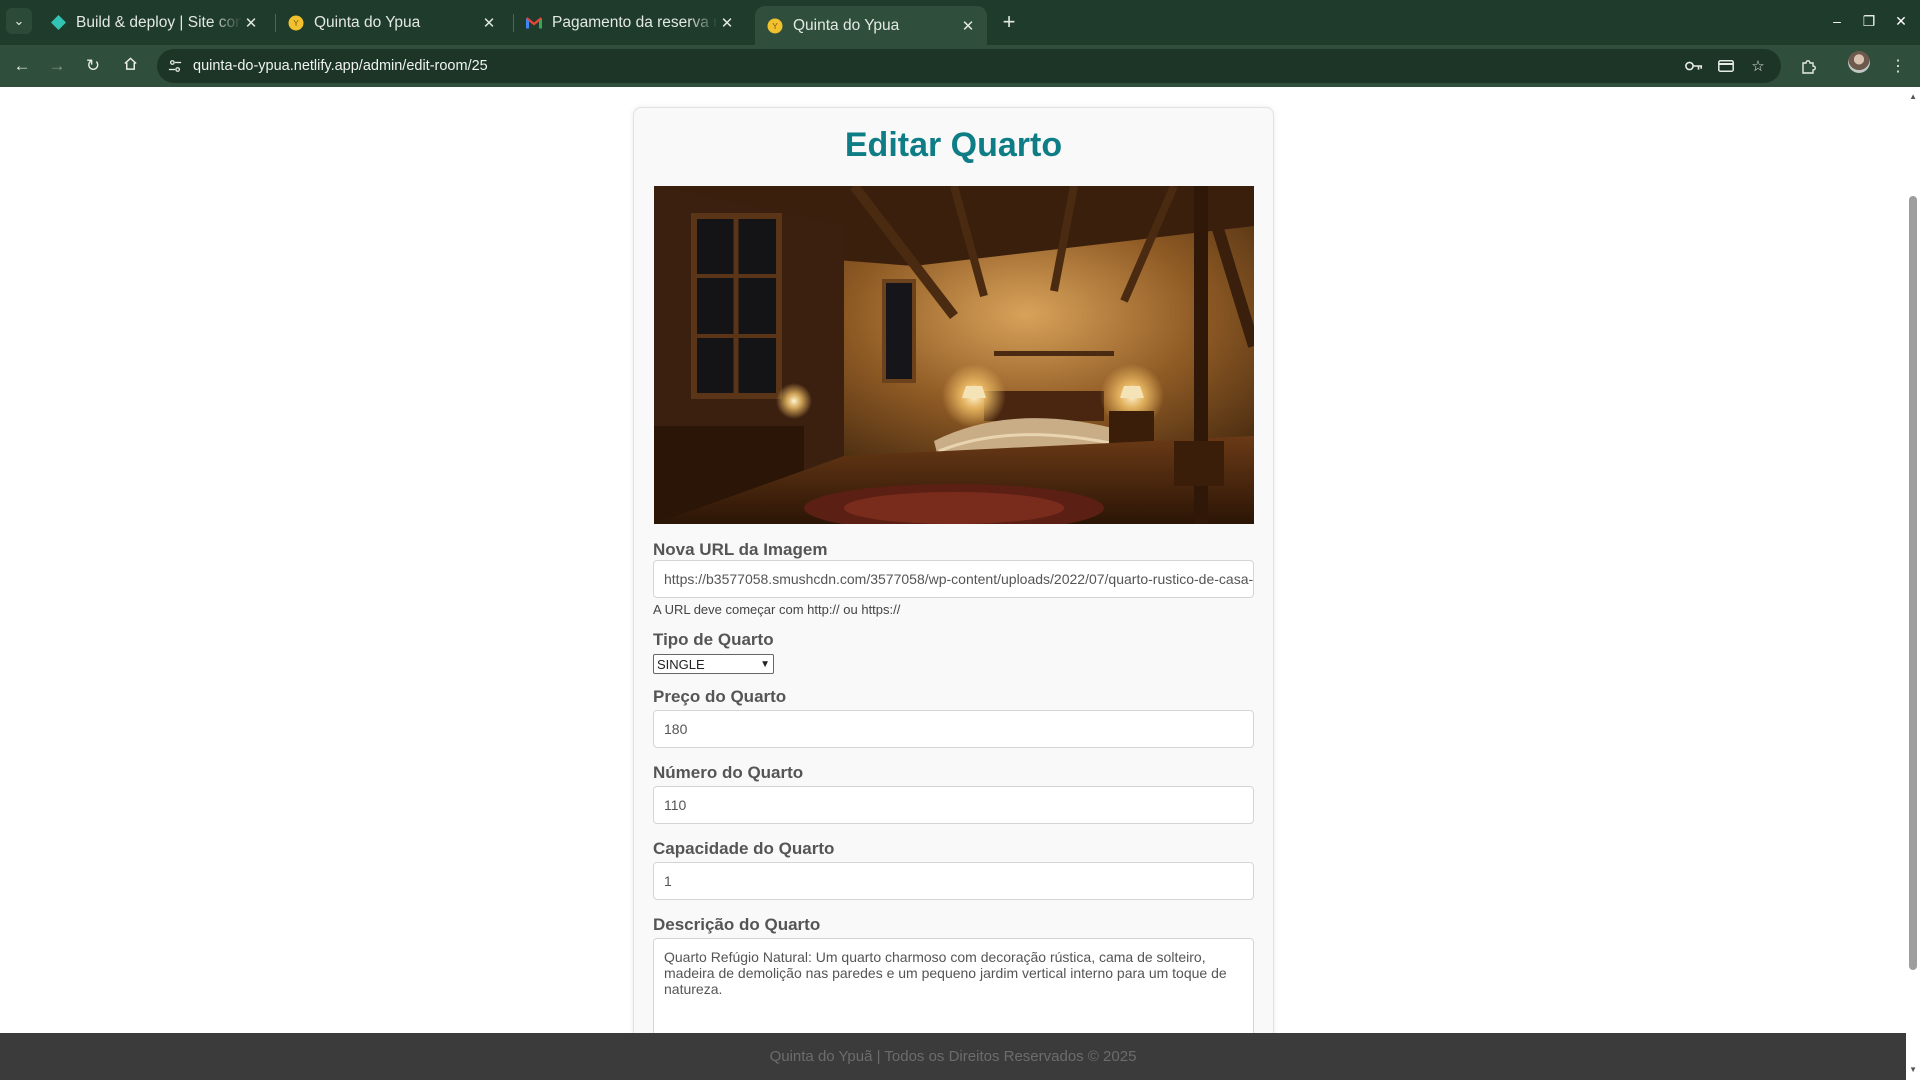 The width and height of the screenshot is (1920, 1080). I want to click on arrow-left-icon: ←, so click(22, 65).